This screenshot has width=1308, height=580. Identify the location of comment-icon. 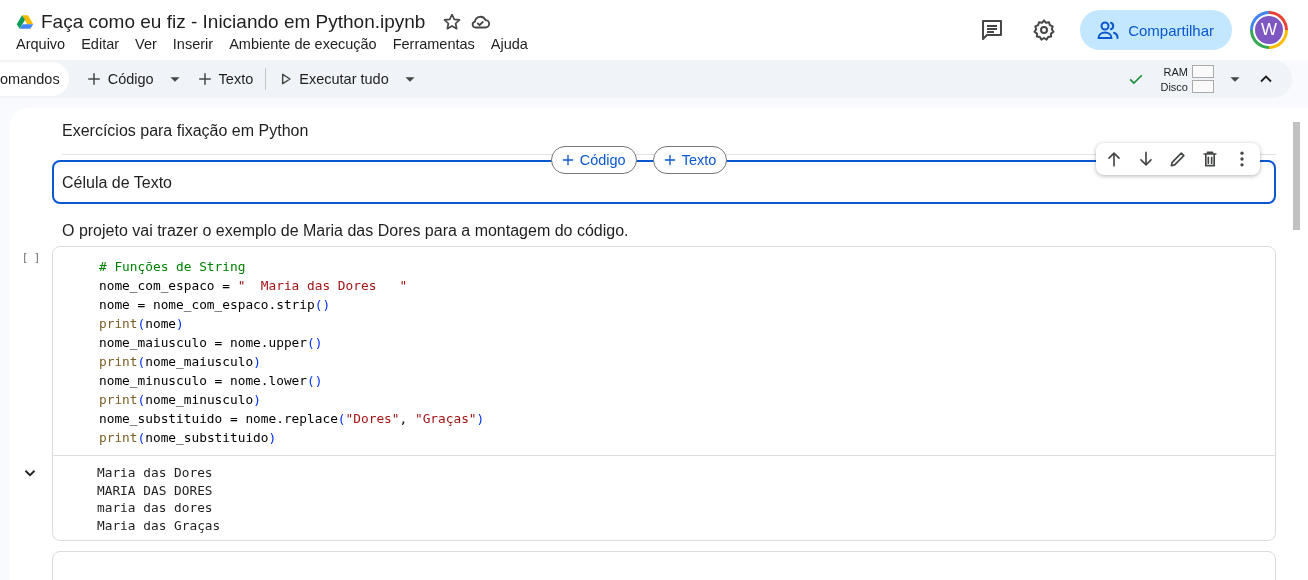
(992, 30).